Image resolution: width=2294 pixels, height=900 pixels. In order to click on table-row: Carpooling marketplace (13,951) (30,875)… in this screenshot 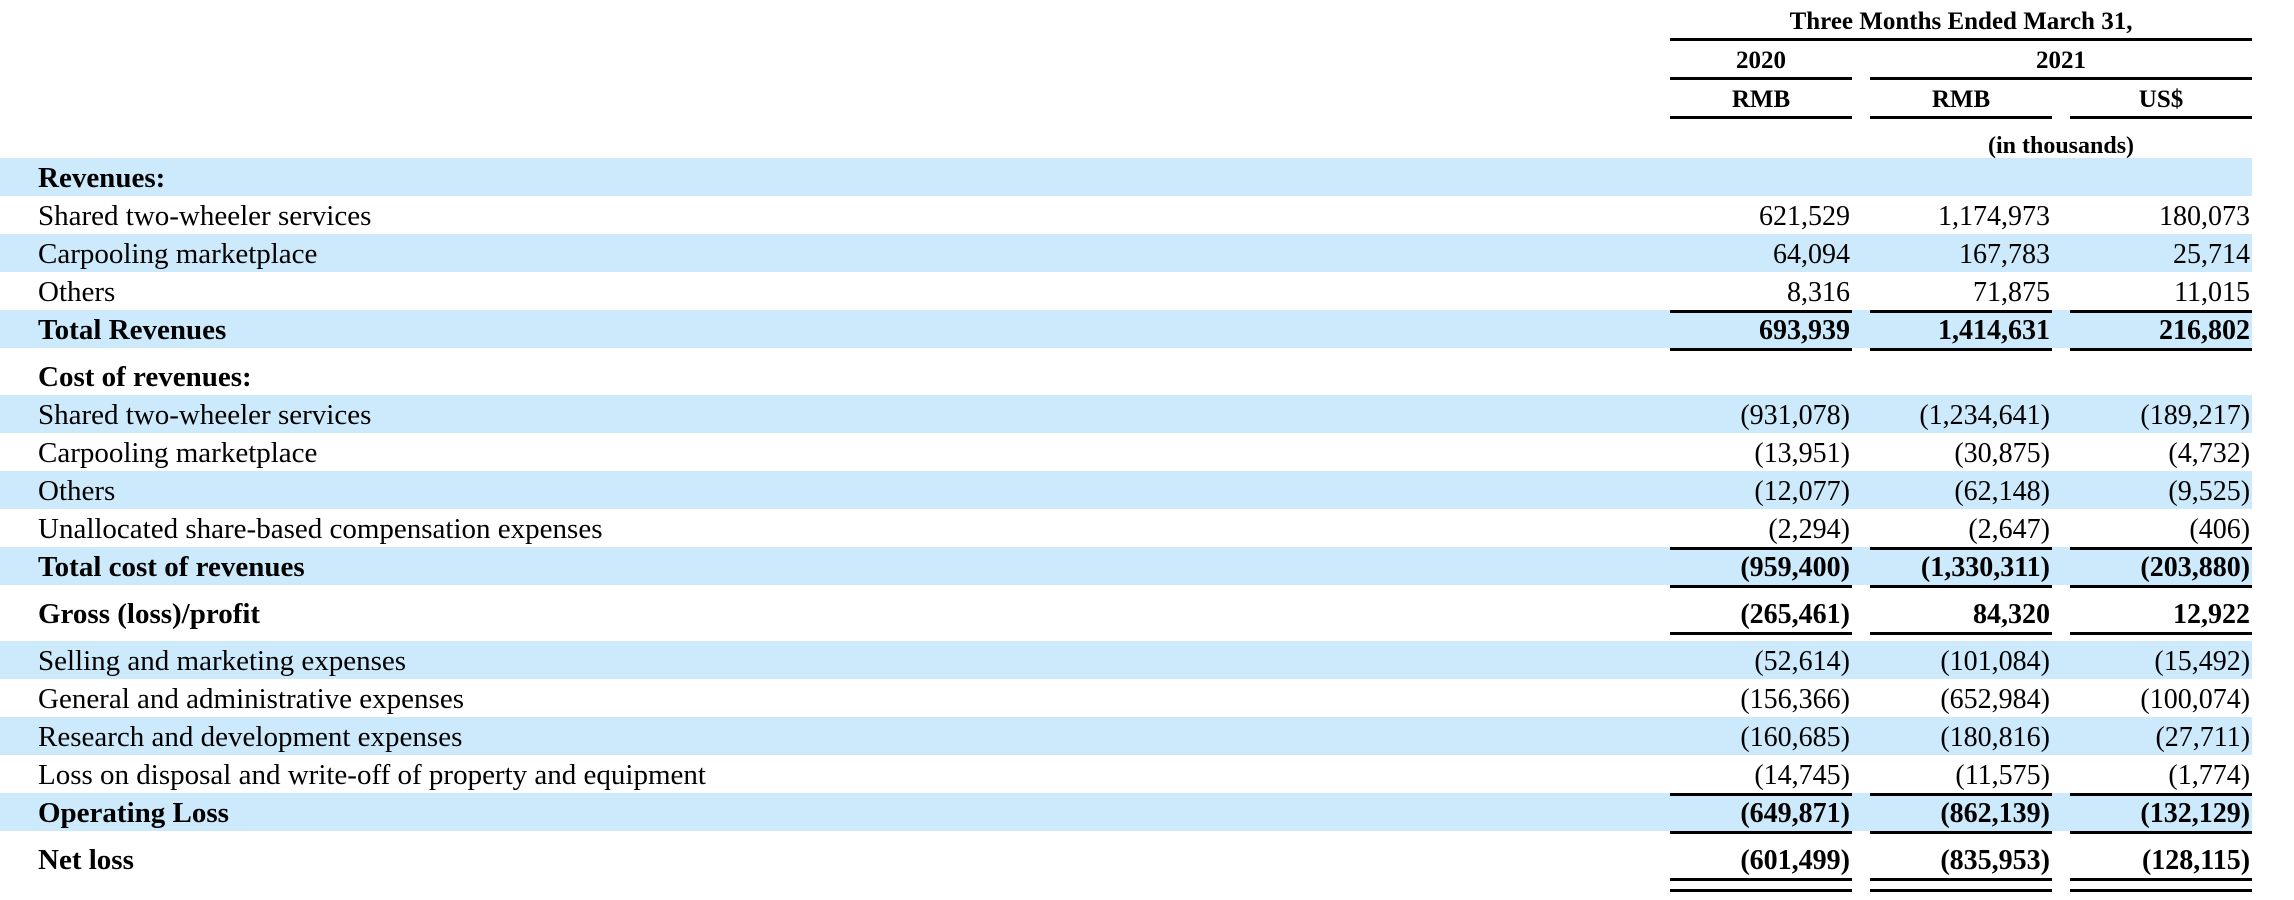, I will do `click(1147, 452)`.